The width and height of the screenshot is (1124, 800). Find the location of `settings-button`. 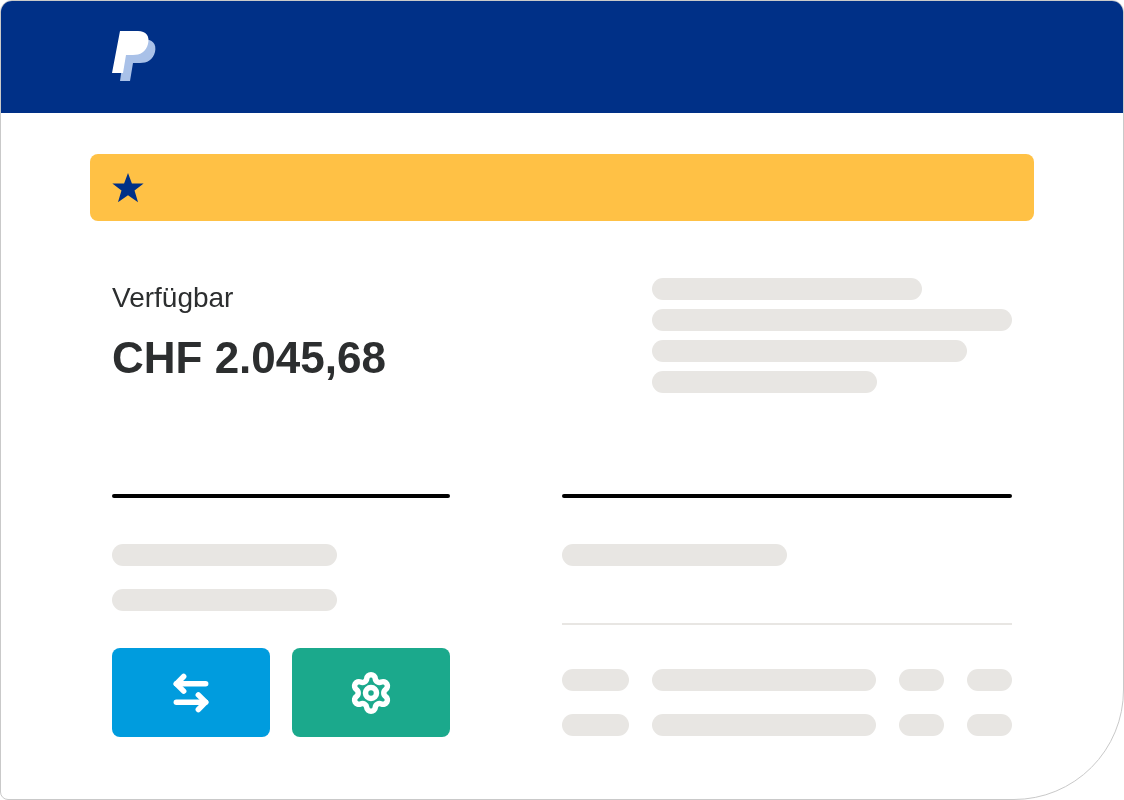

settings-button is located at coordinates (371, 692).